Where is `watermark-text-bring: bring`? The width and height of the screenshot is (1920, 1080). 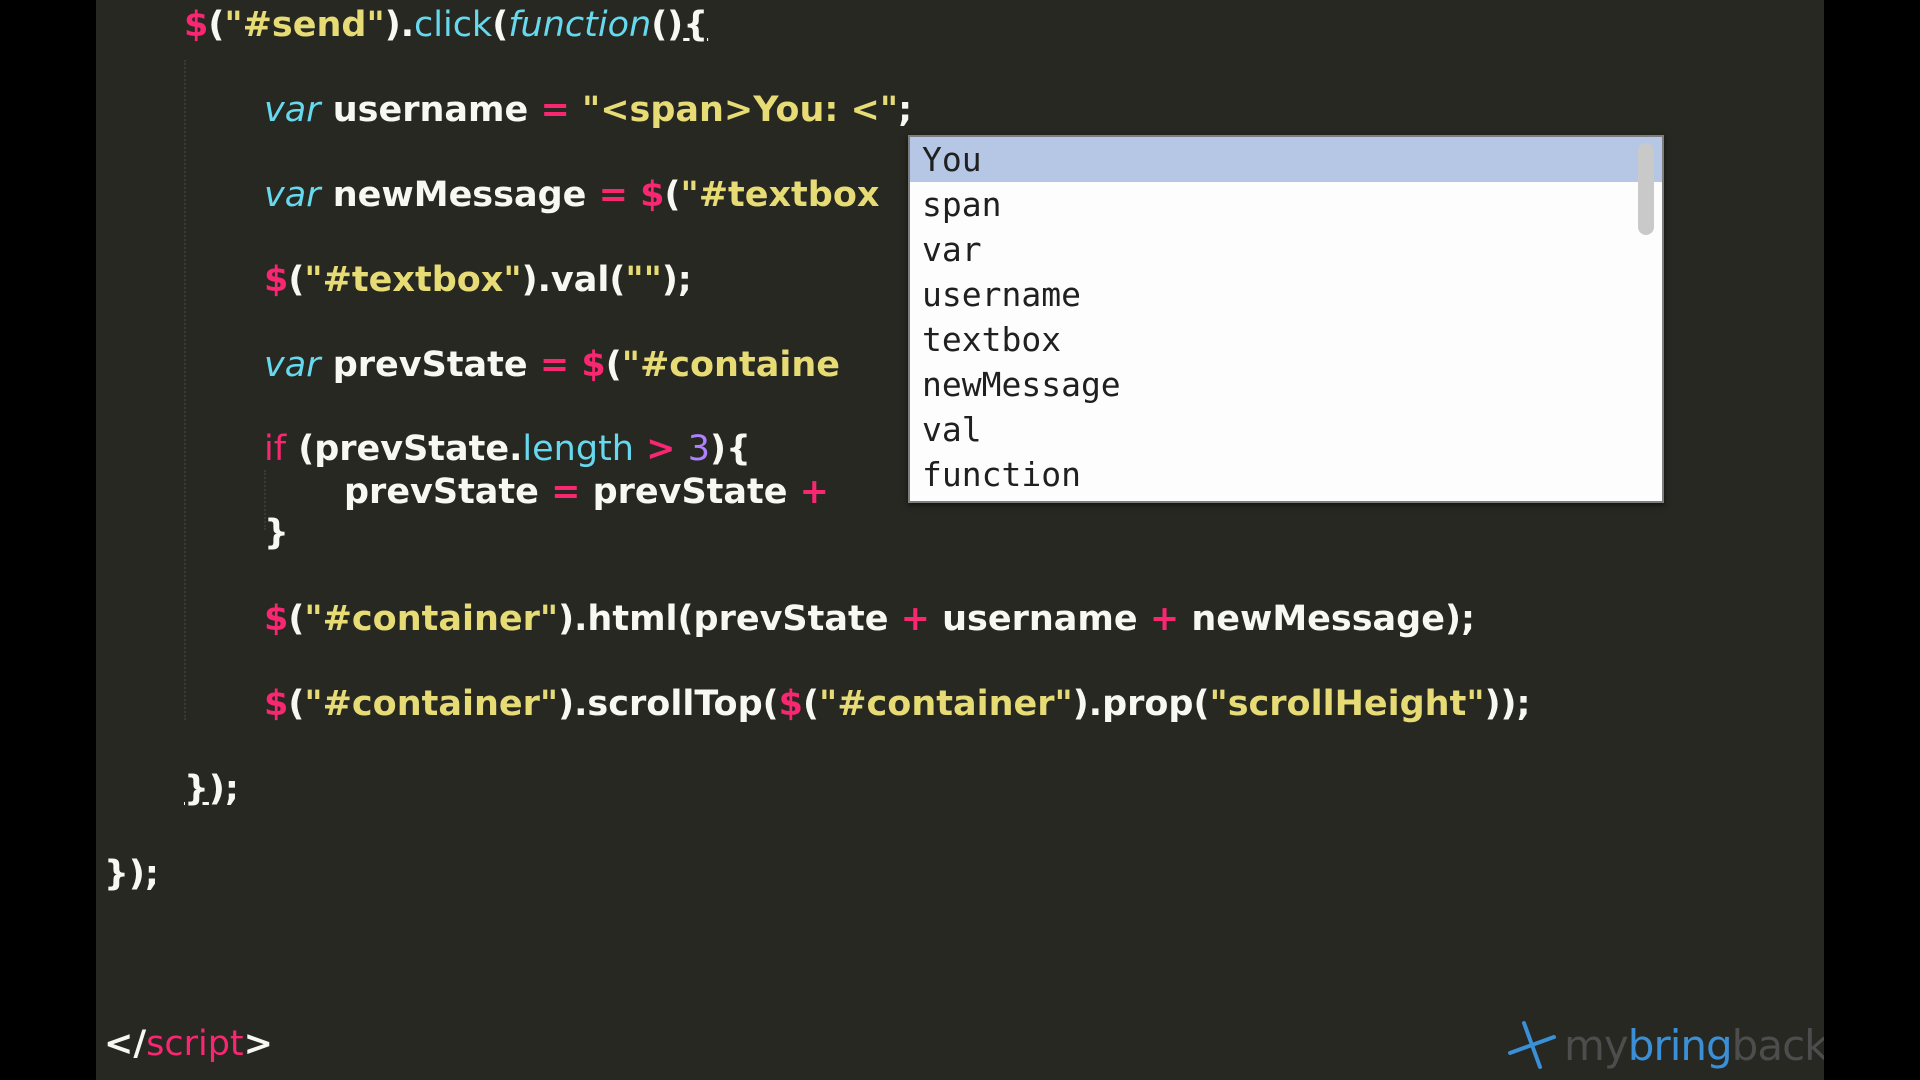 watermark-text-bring: bring is located at coordinates (1680, 1045).